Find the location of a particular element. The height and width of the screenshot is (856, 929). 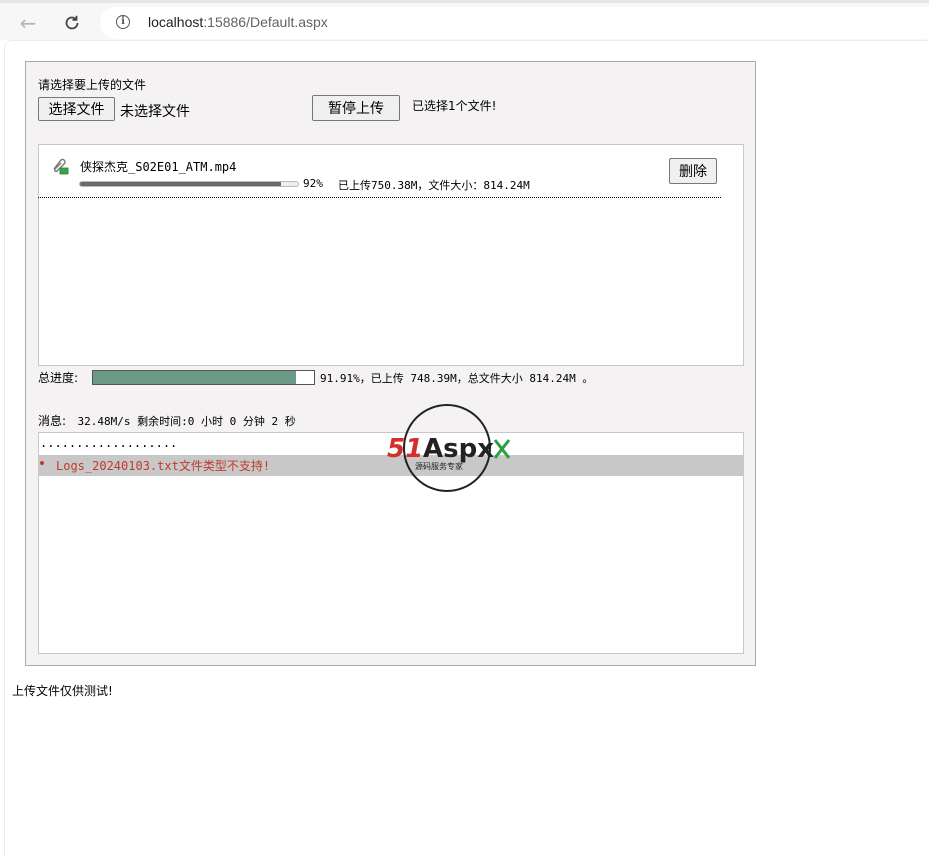

pause-upload-button: 暂停上传 is located at coordinates (356, 108).